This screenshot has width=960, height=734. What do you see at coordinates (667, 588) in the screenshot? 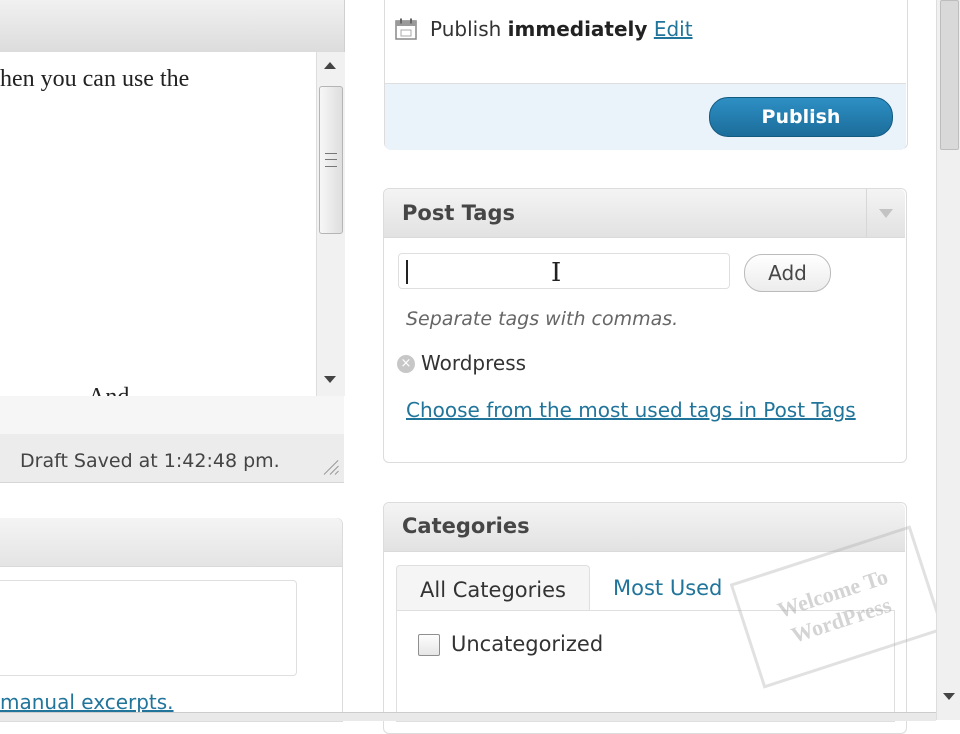
I see `tab-most-used: Most Used` at bounding box center [667, 588].